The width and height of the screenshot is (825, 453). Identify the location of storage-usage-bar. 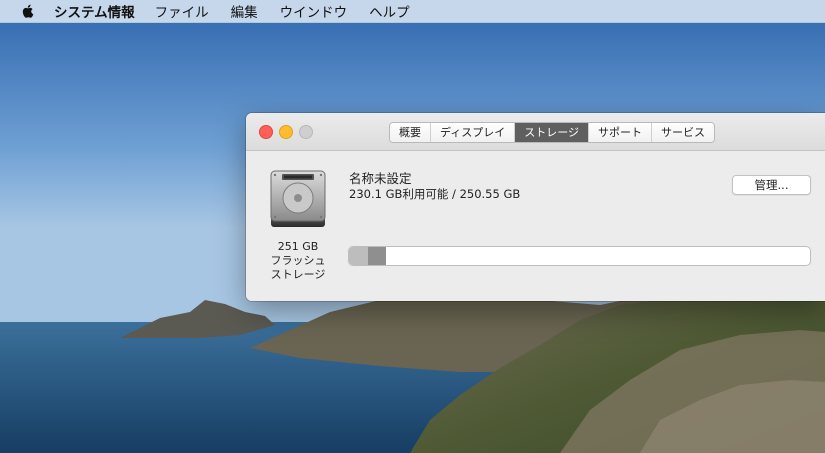
(579, 256).